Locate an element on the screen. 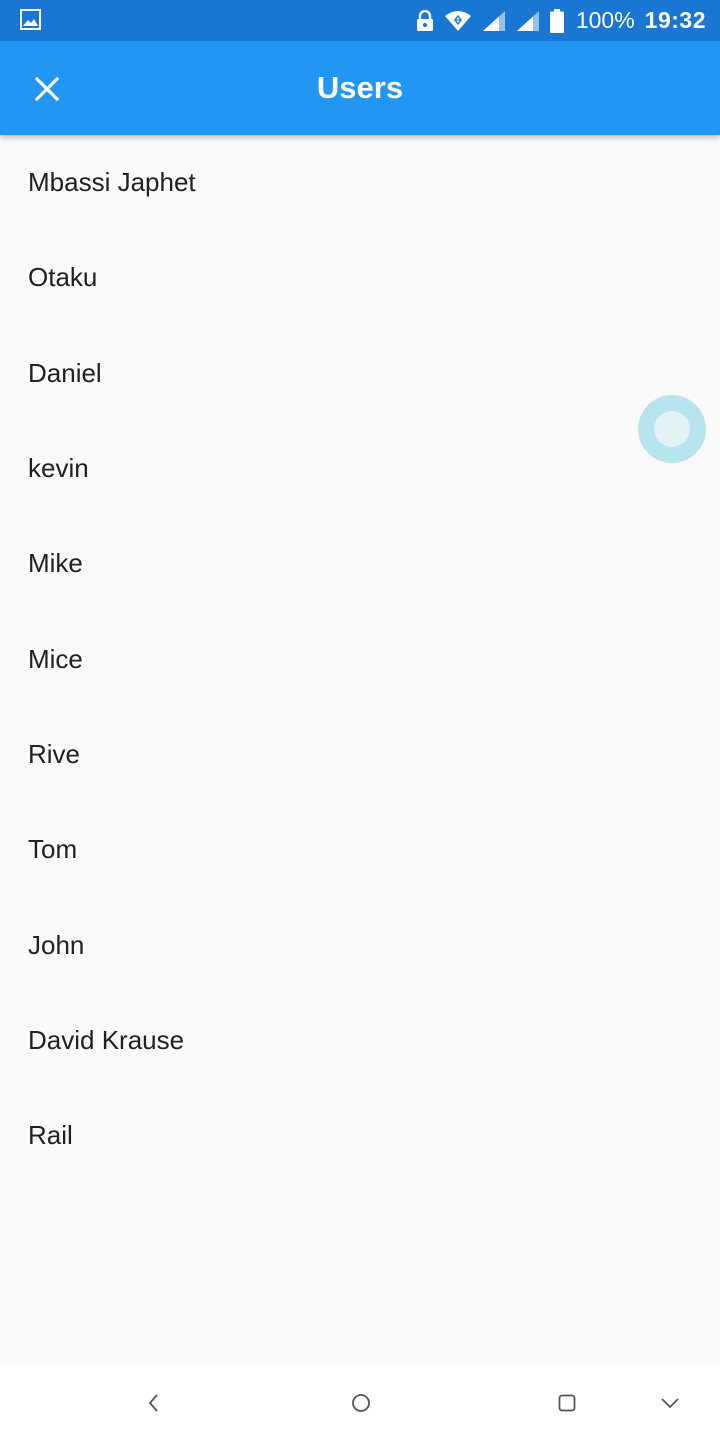 The image size is (720, 1440). list-item: David Krause is located at coordinates (360, 1040).